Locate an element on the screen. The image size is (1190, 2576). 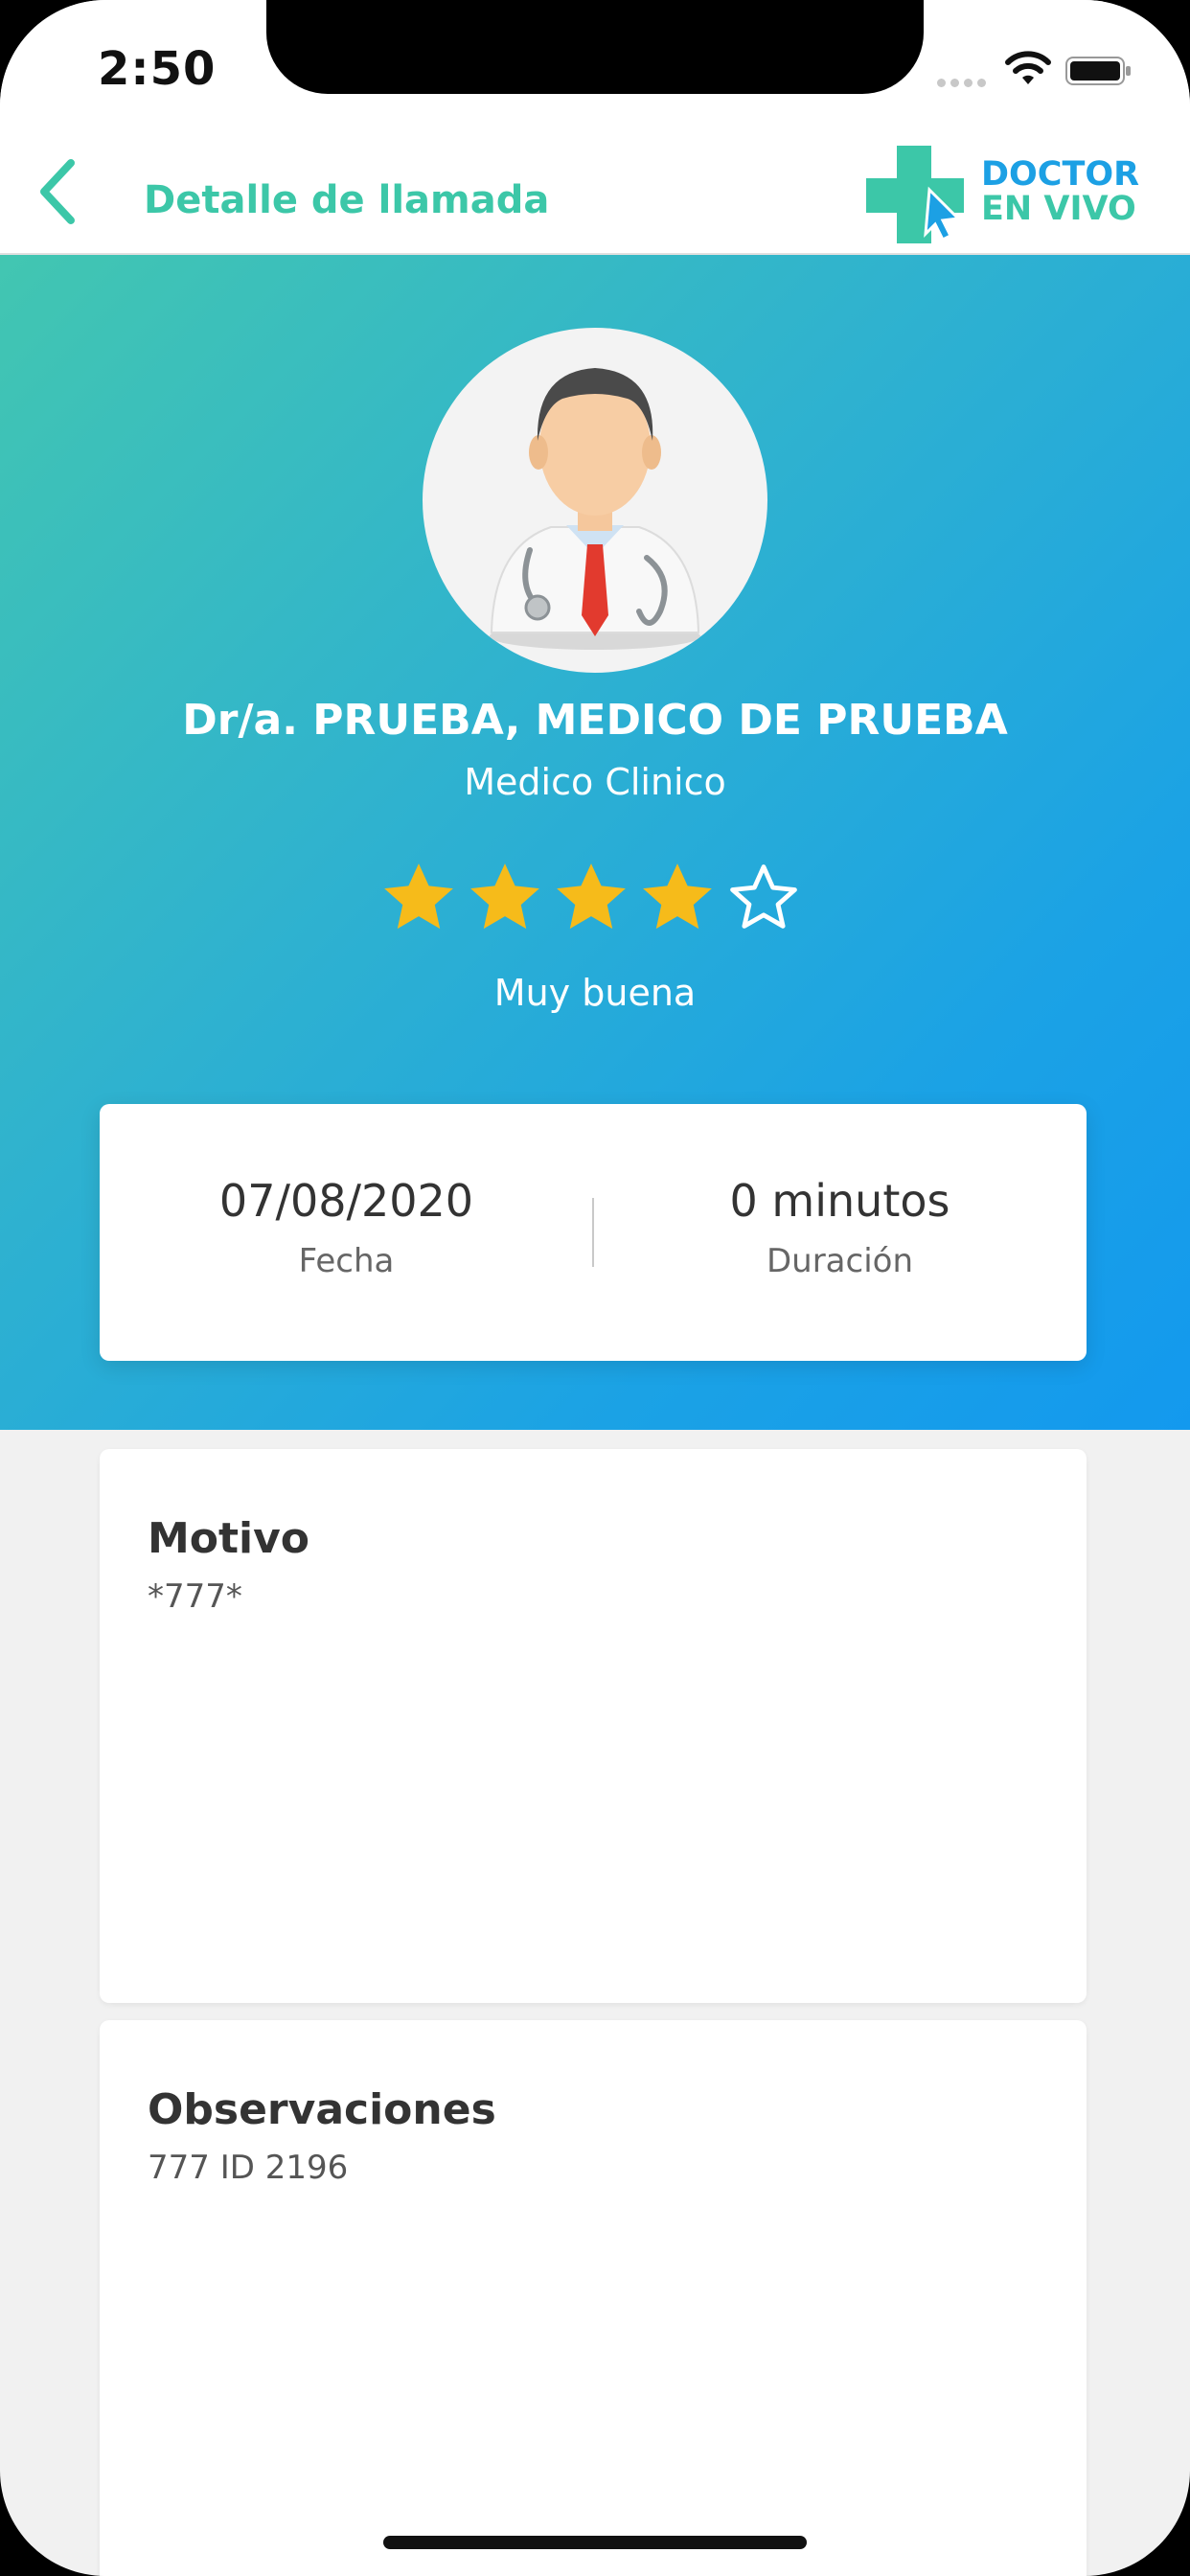
motivo-title: Motivo is located at coordinates (229, 1538).